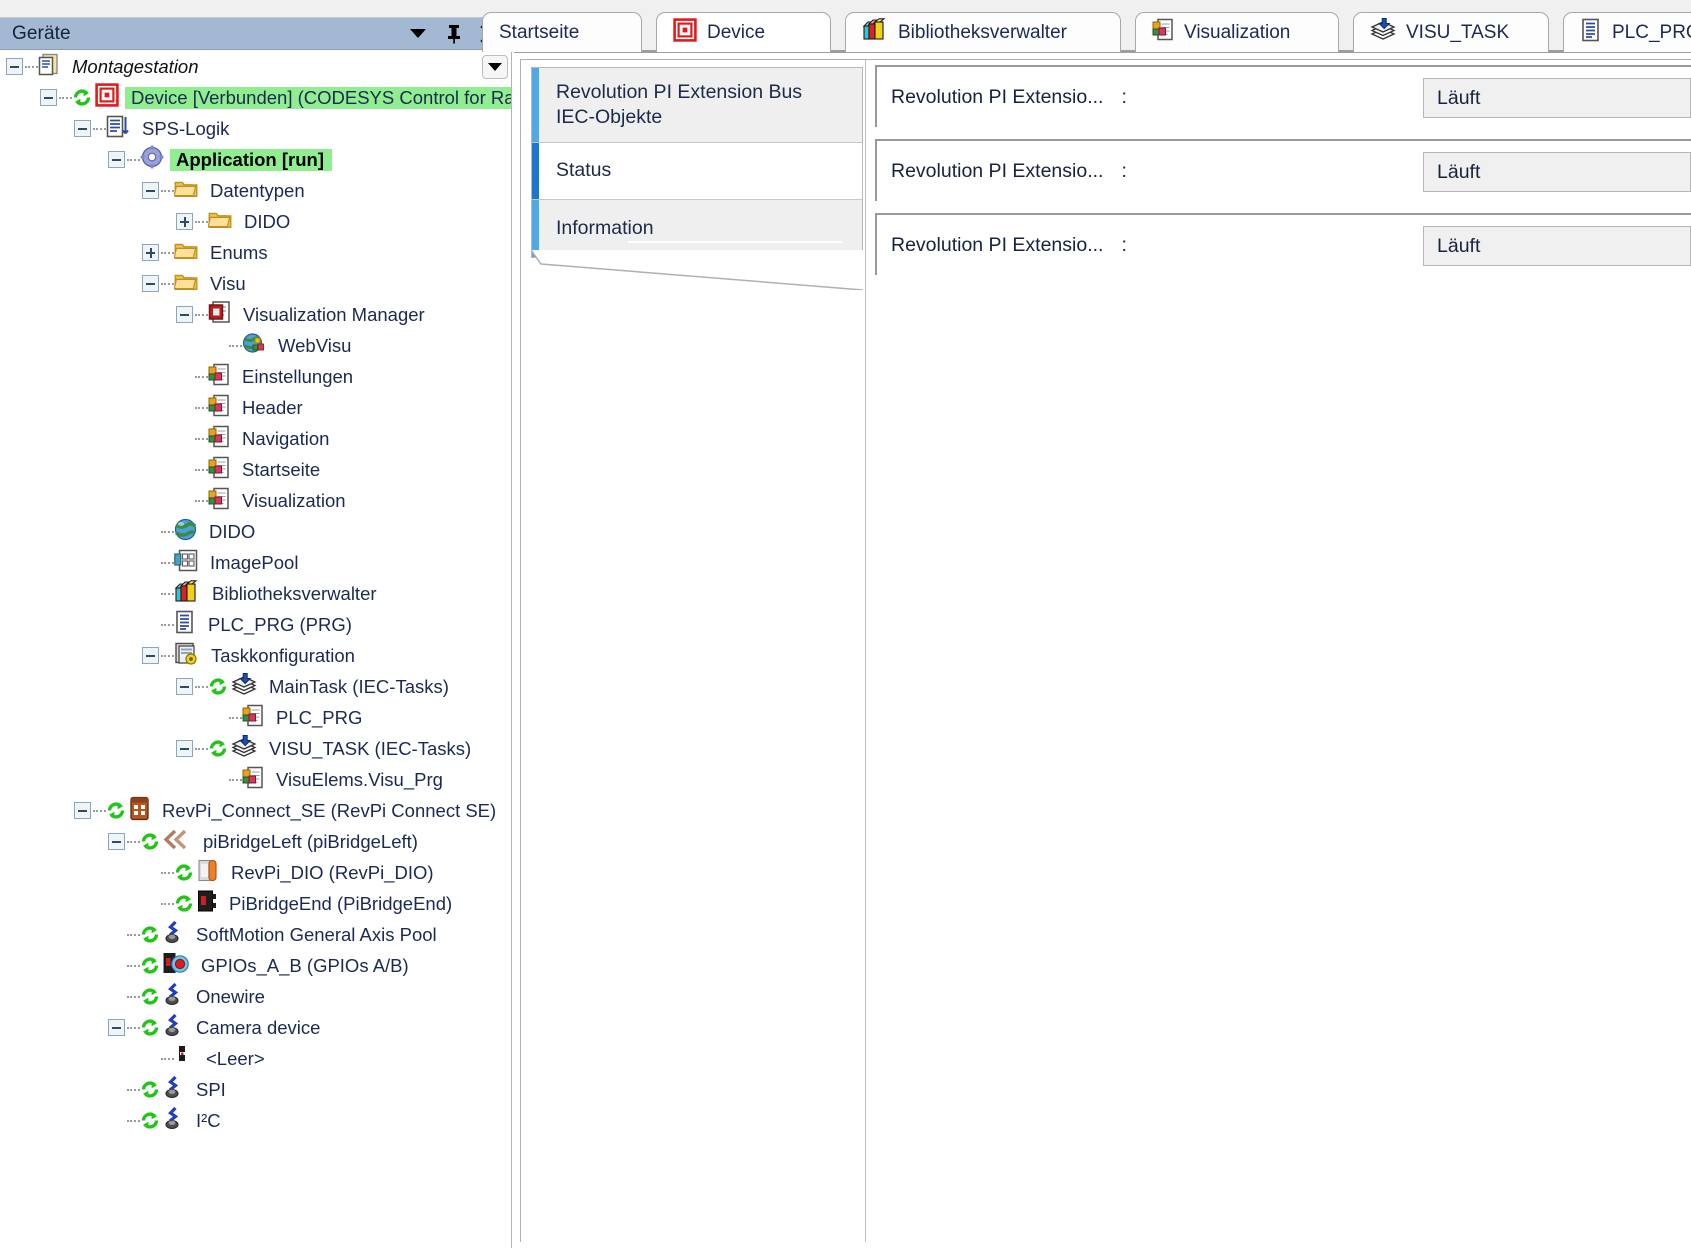 The width and height of the screenshot is (1691, 1248). Describe the element at coordinates (255, 655) in the screenshot. I see `tree-item: Taskkonfiguration` at that location.